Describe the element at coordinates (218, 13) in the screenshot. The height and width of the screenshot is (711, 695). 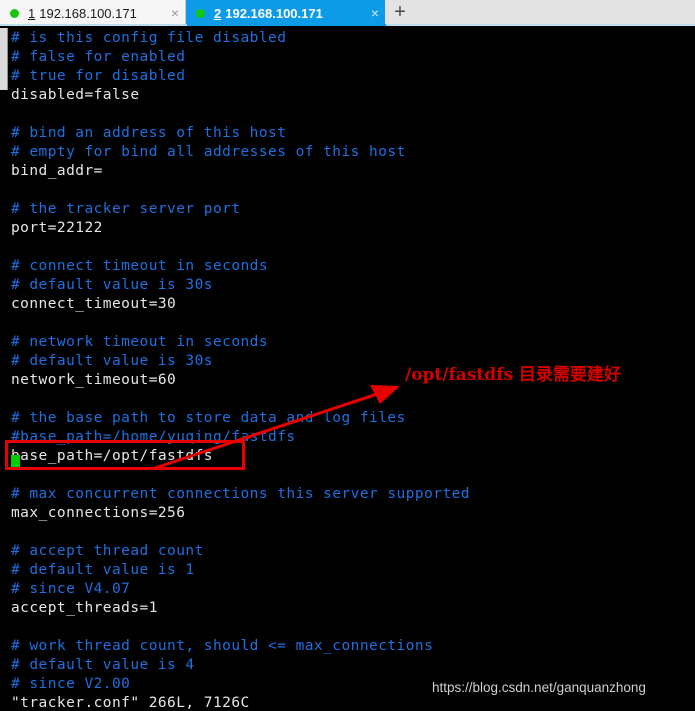
I see `tab-2-number: 2` at that location.